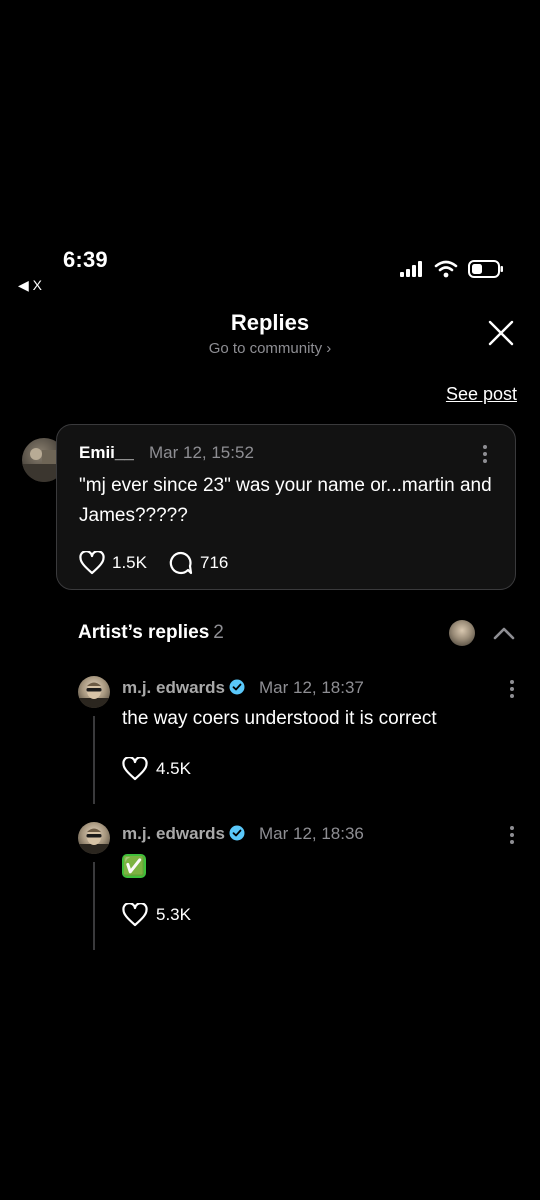 This screenshot has height=1200, width=540. What do you see at coordinates (37, 285) in the screenshot?
I see `back-app-label: X` at bounding box center [37, 285].